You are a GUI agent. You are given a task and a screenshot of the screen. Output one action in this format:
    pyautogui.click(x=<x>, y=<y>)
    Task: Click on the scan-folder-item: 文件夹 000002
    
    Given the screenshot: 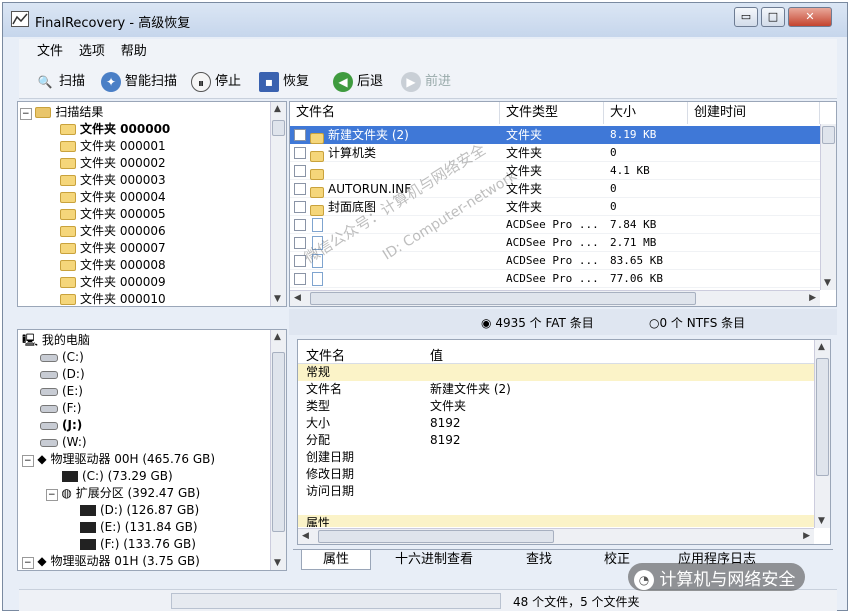 What is the action you would take?
    pyautogui.click(x=113, y=163)
    